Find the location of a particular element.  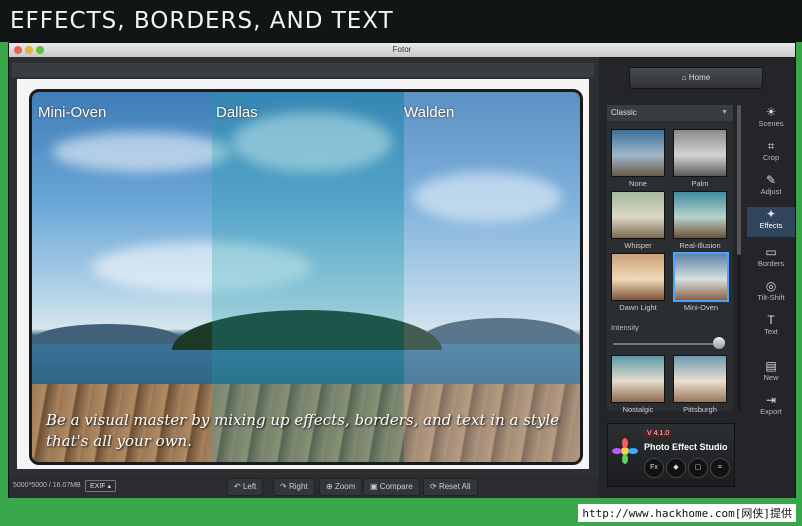

effect-thumb-whisper: Whisper is located at coordinates (638, 220).